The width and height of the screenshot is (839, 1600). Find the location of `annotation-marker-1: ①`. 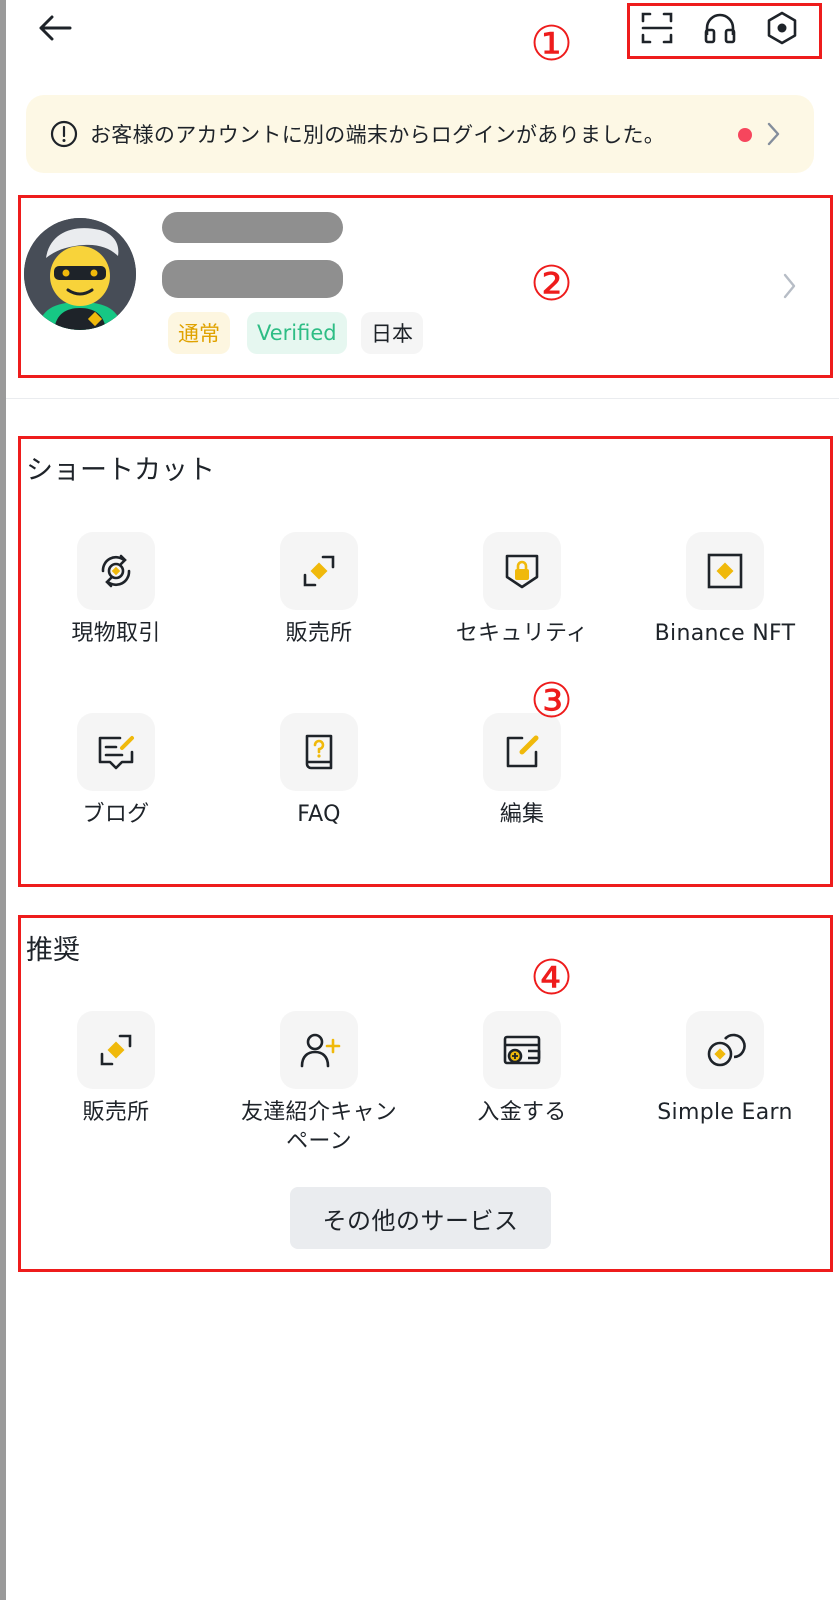

annotation-marker-1: ① is located at coordinates (552, 44).